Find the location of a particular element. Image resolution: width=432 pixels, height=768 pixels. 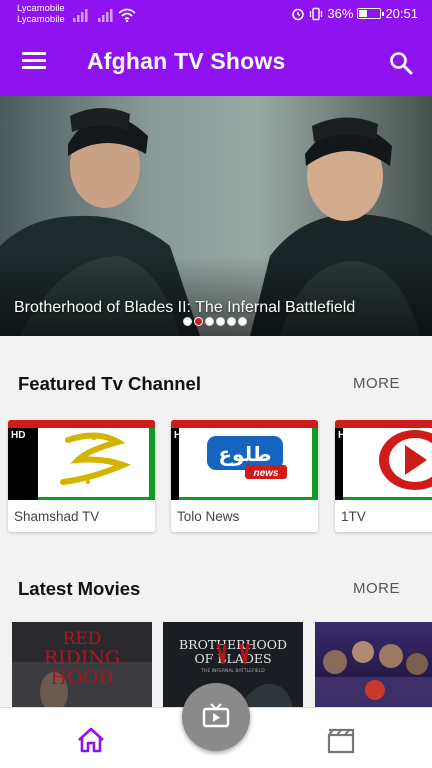

tolo-news-logo: HD طلوع news is located at coordinates (244, 460).